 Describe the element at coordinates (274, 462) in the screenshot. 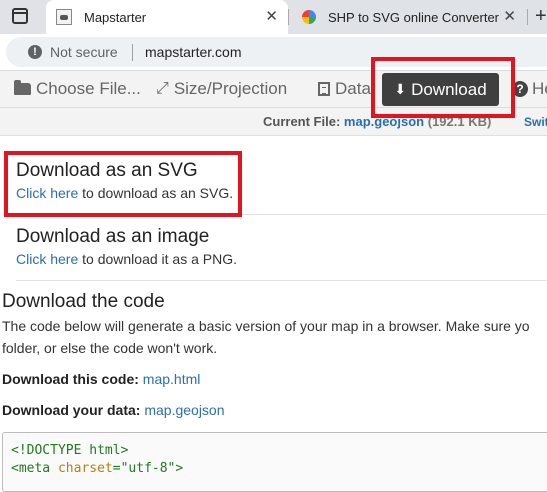

I see `code-block: <!DOCTYPE html> <meta charset="utf-8">` at that location.